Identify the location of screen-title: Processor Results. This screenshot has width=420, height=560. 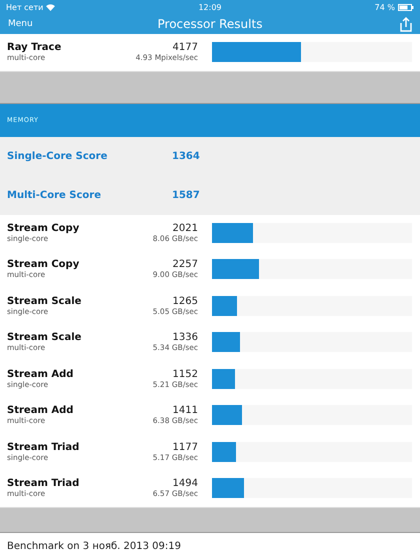
(210, 24).